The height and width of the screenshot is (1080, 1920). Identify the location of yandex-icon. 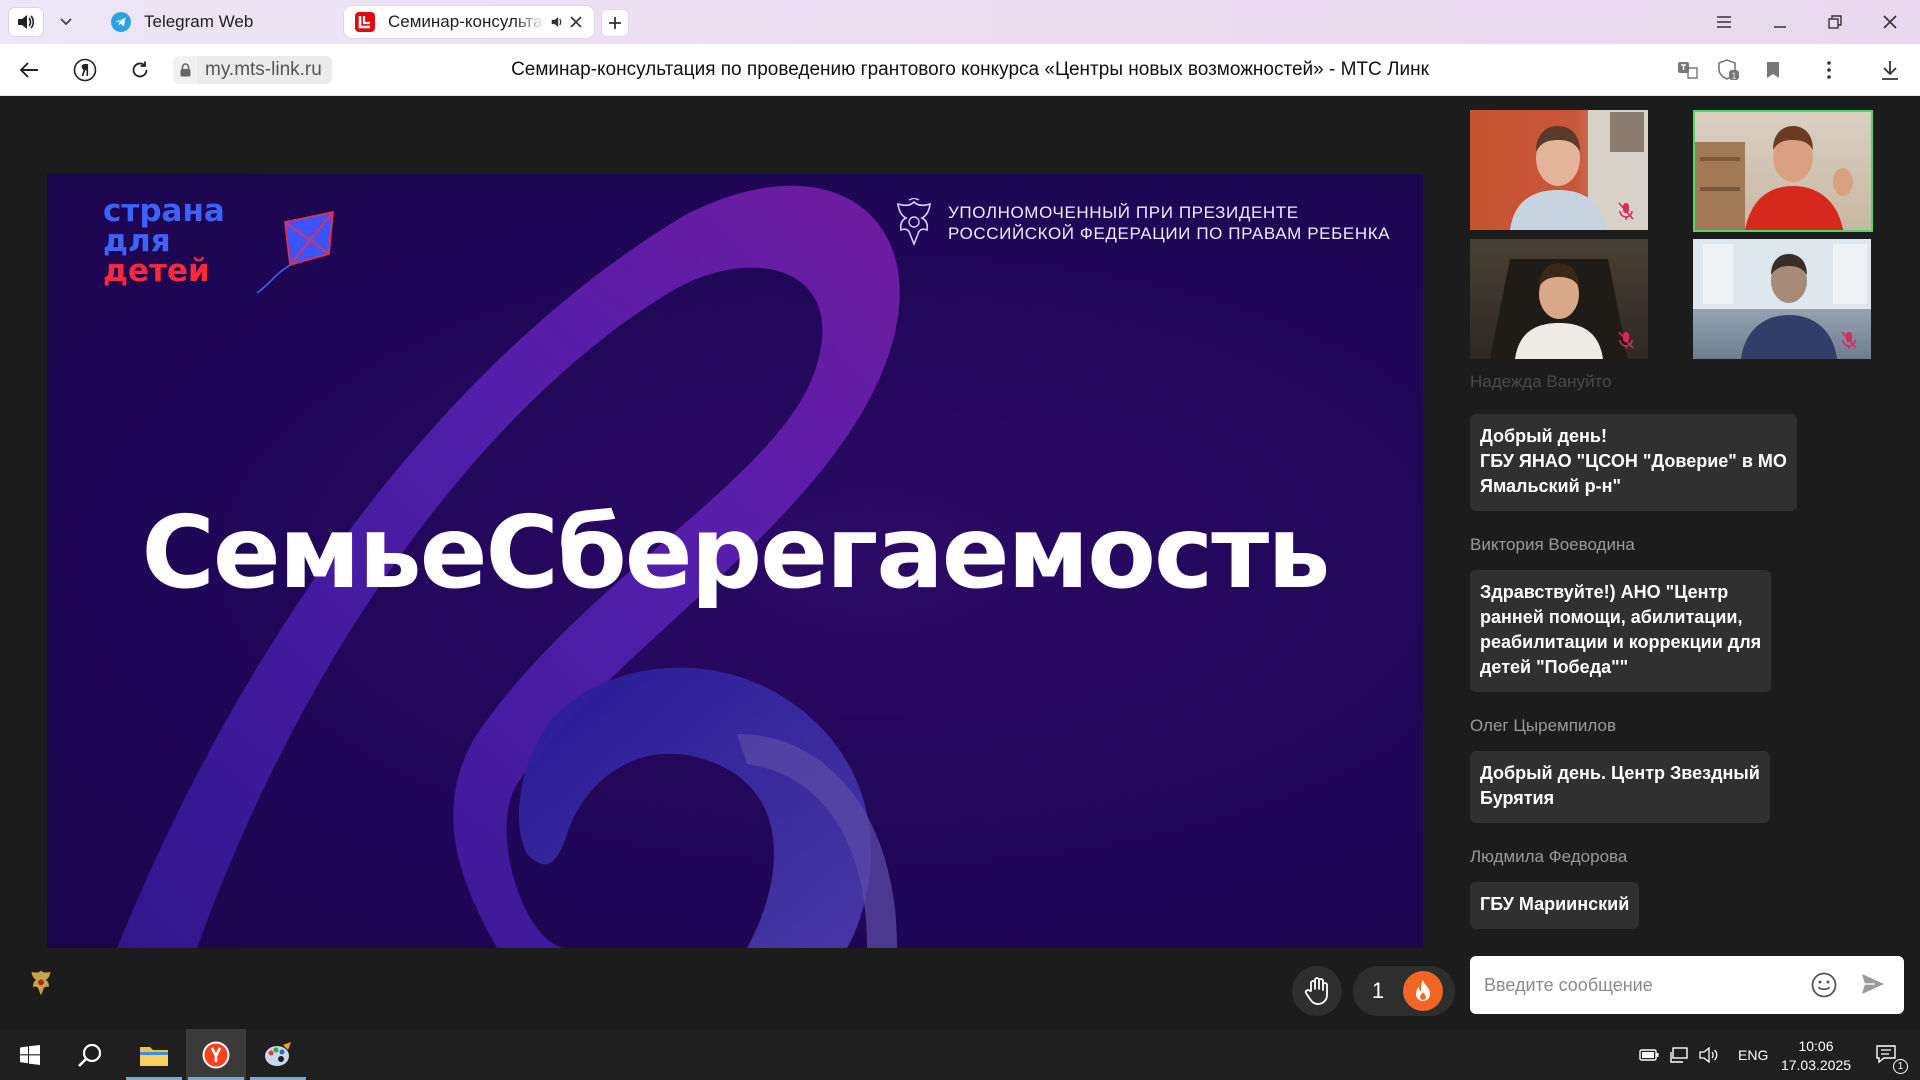
(85, 70).